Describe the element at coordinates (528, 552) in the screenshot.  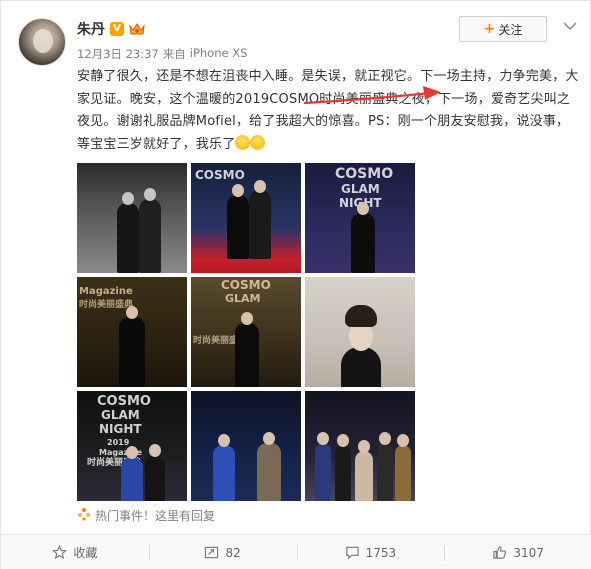
I see `like-count: 3107` at that location.